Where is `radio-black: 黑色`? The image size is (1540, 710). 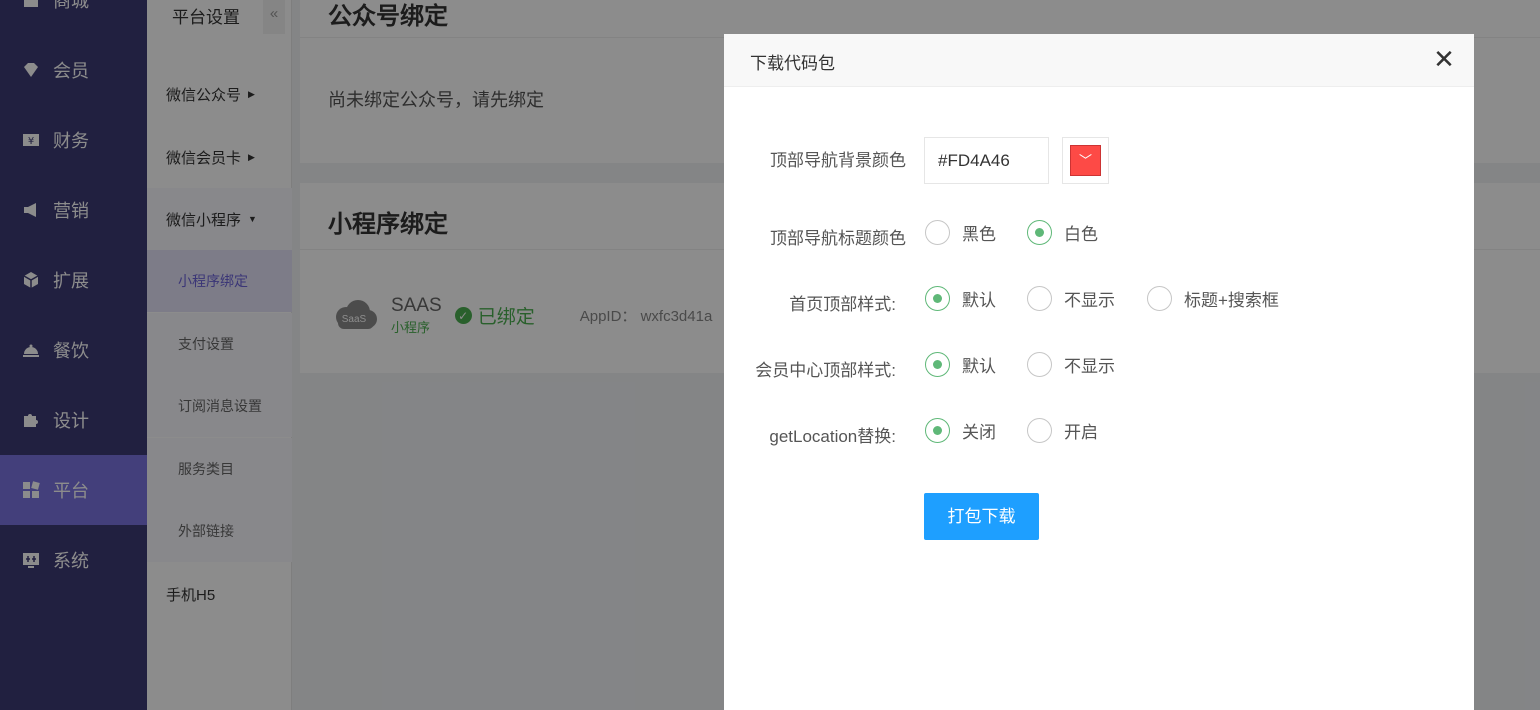 radio-black: 黑色 is located at coordinates (960, 232).